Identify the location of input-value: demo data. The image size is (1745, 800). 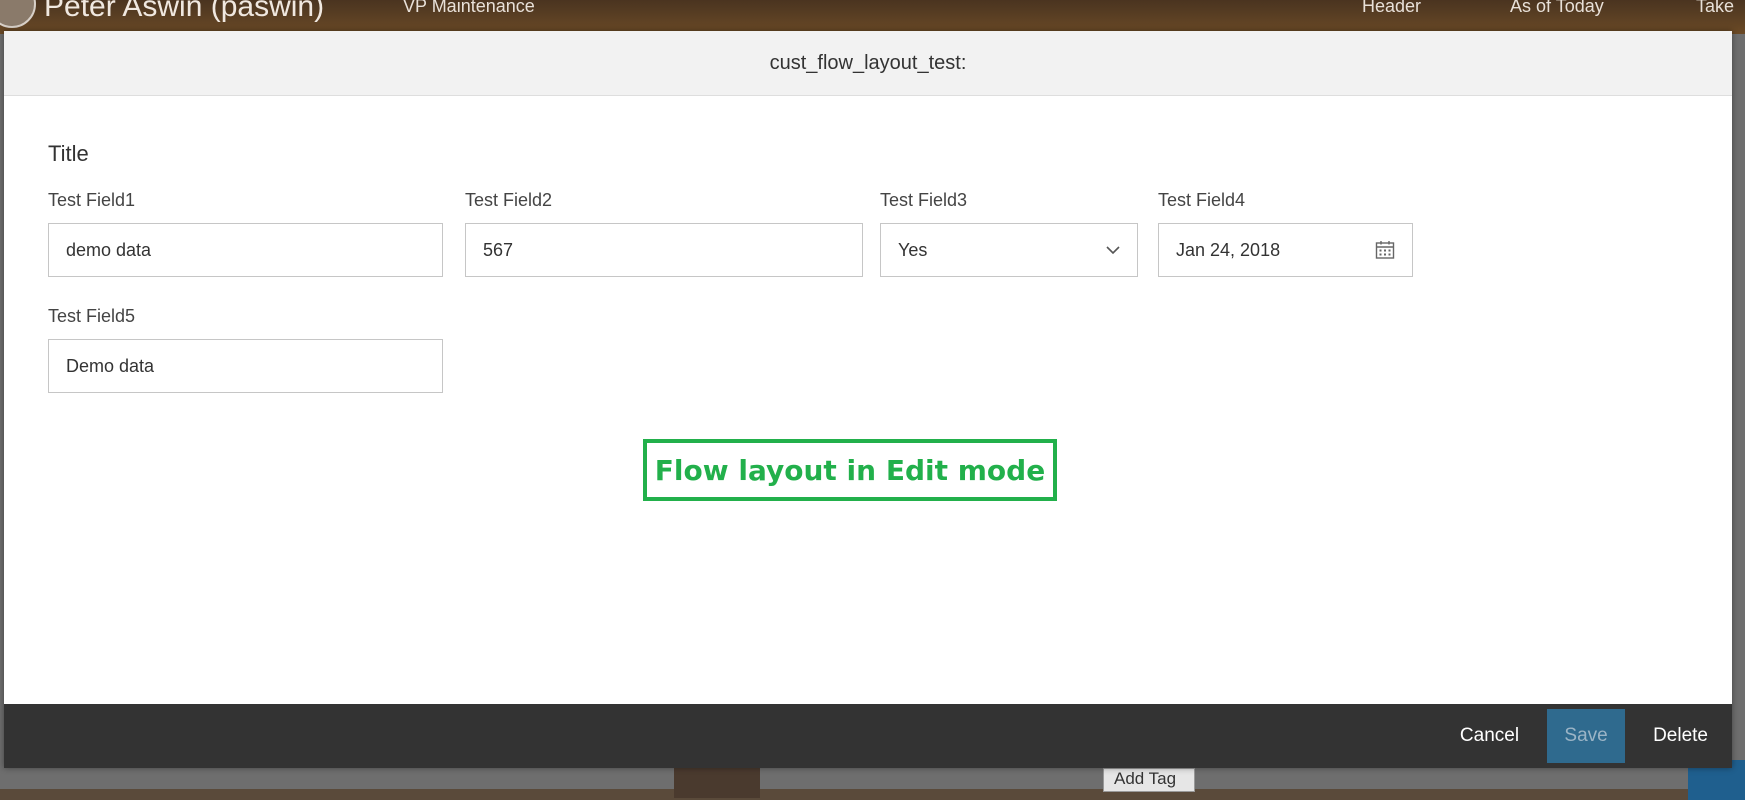
(109, 249).